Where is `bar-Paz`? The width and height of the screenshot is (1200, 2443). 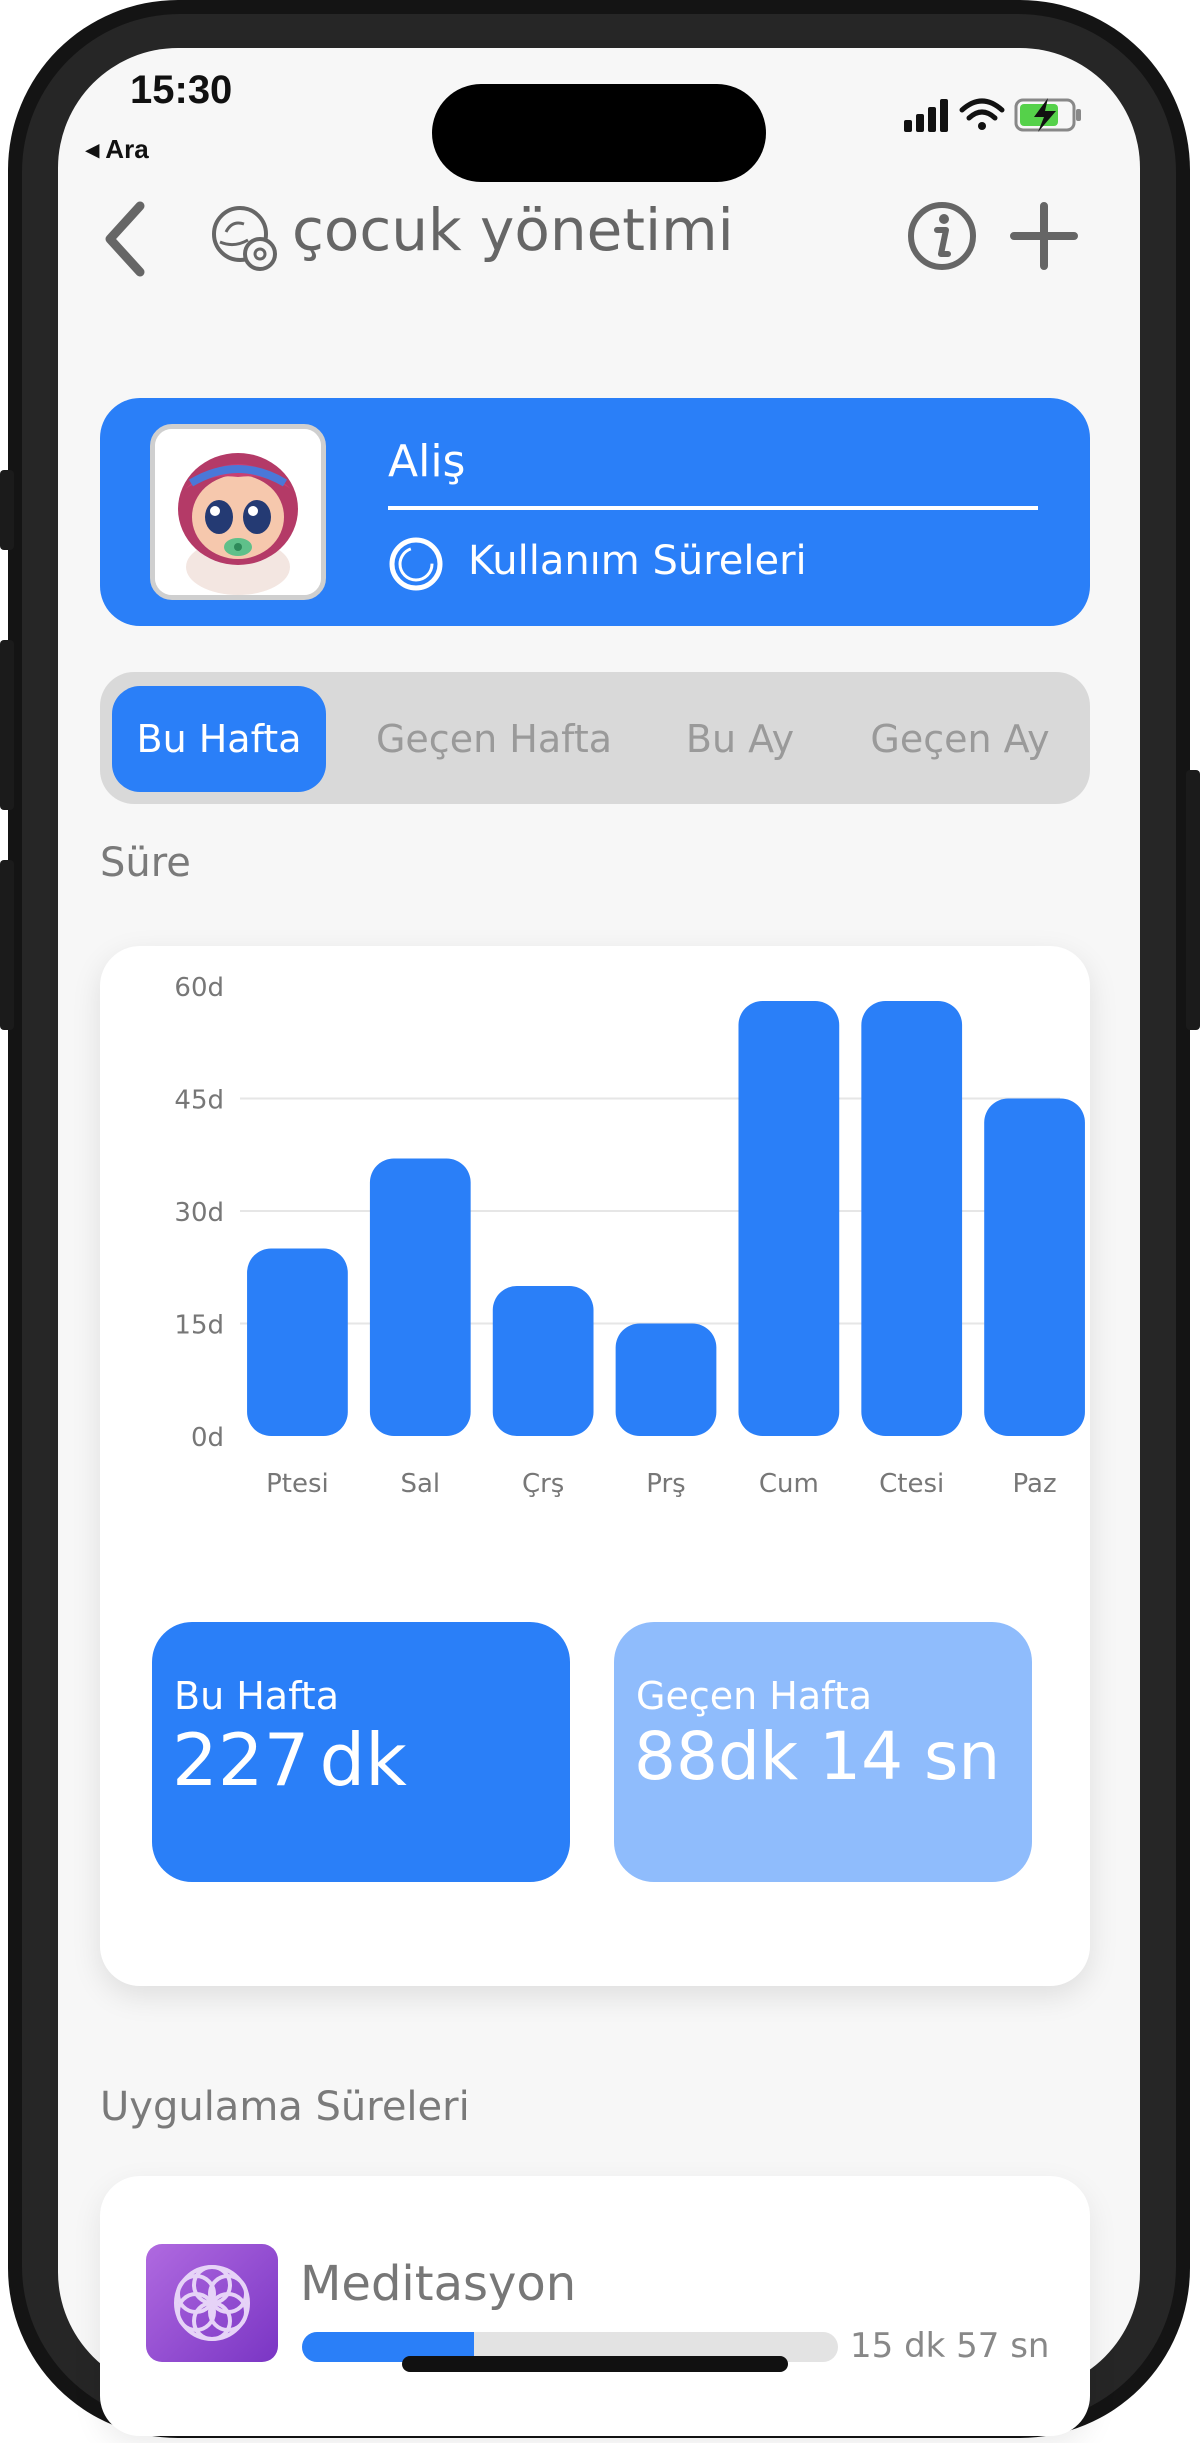 bar-Paz is located at coordinates (1034, 1267).